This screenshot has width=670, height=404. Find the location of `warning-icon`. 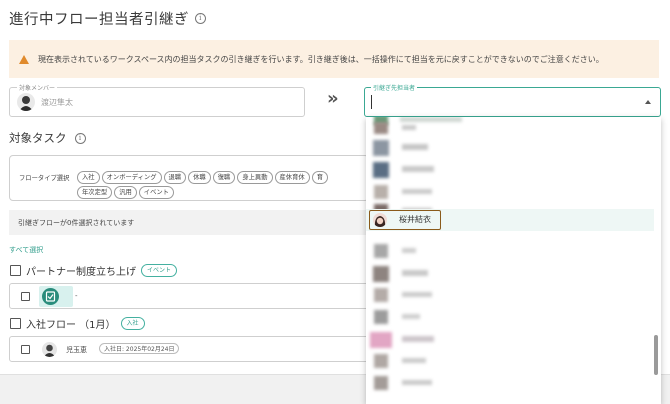

warning-icon is located at coordinates (24, 59).